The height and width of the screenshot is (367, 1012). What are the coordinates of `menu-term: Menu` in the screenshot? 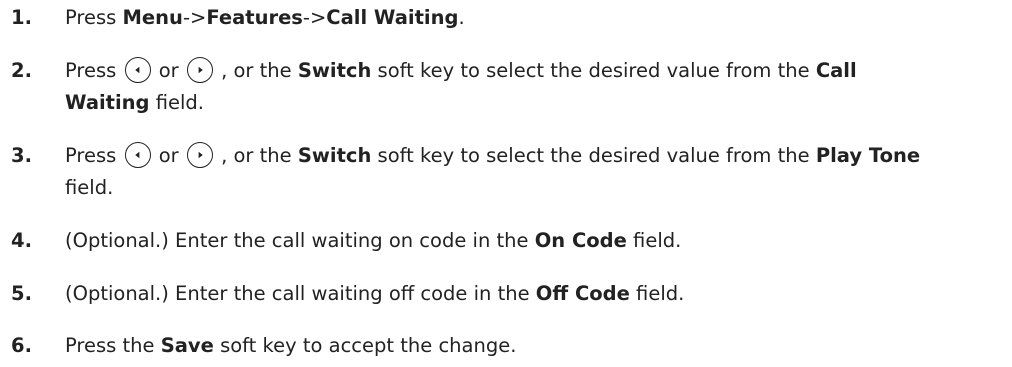 It's located at (152, 17).